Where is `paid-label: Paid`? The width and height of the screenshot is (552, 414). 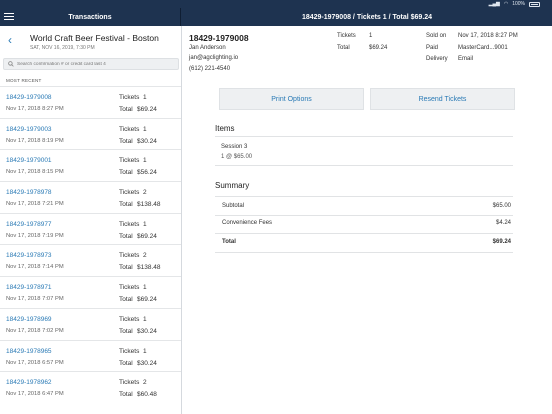
paid-label: Paid is located at coordinates (432, 48).